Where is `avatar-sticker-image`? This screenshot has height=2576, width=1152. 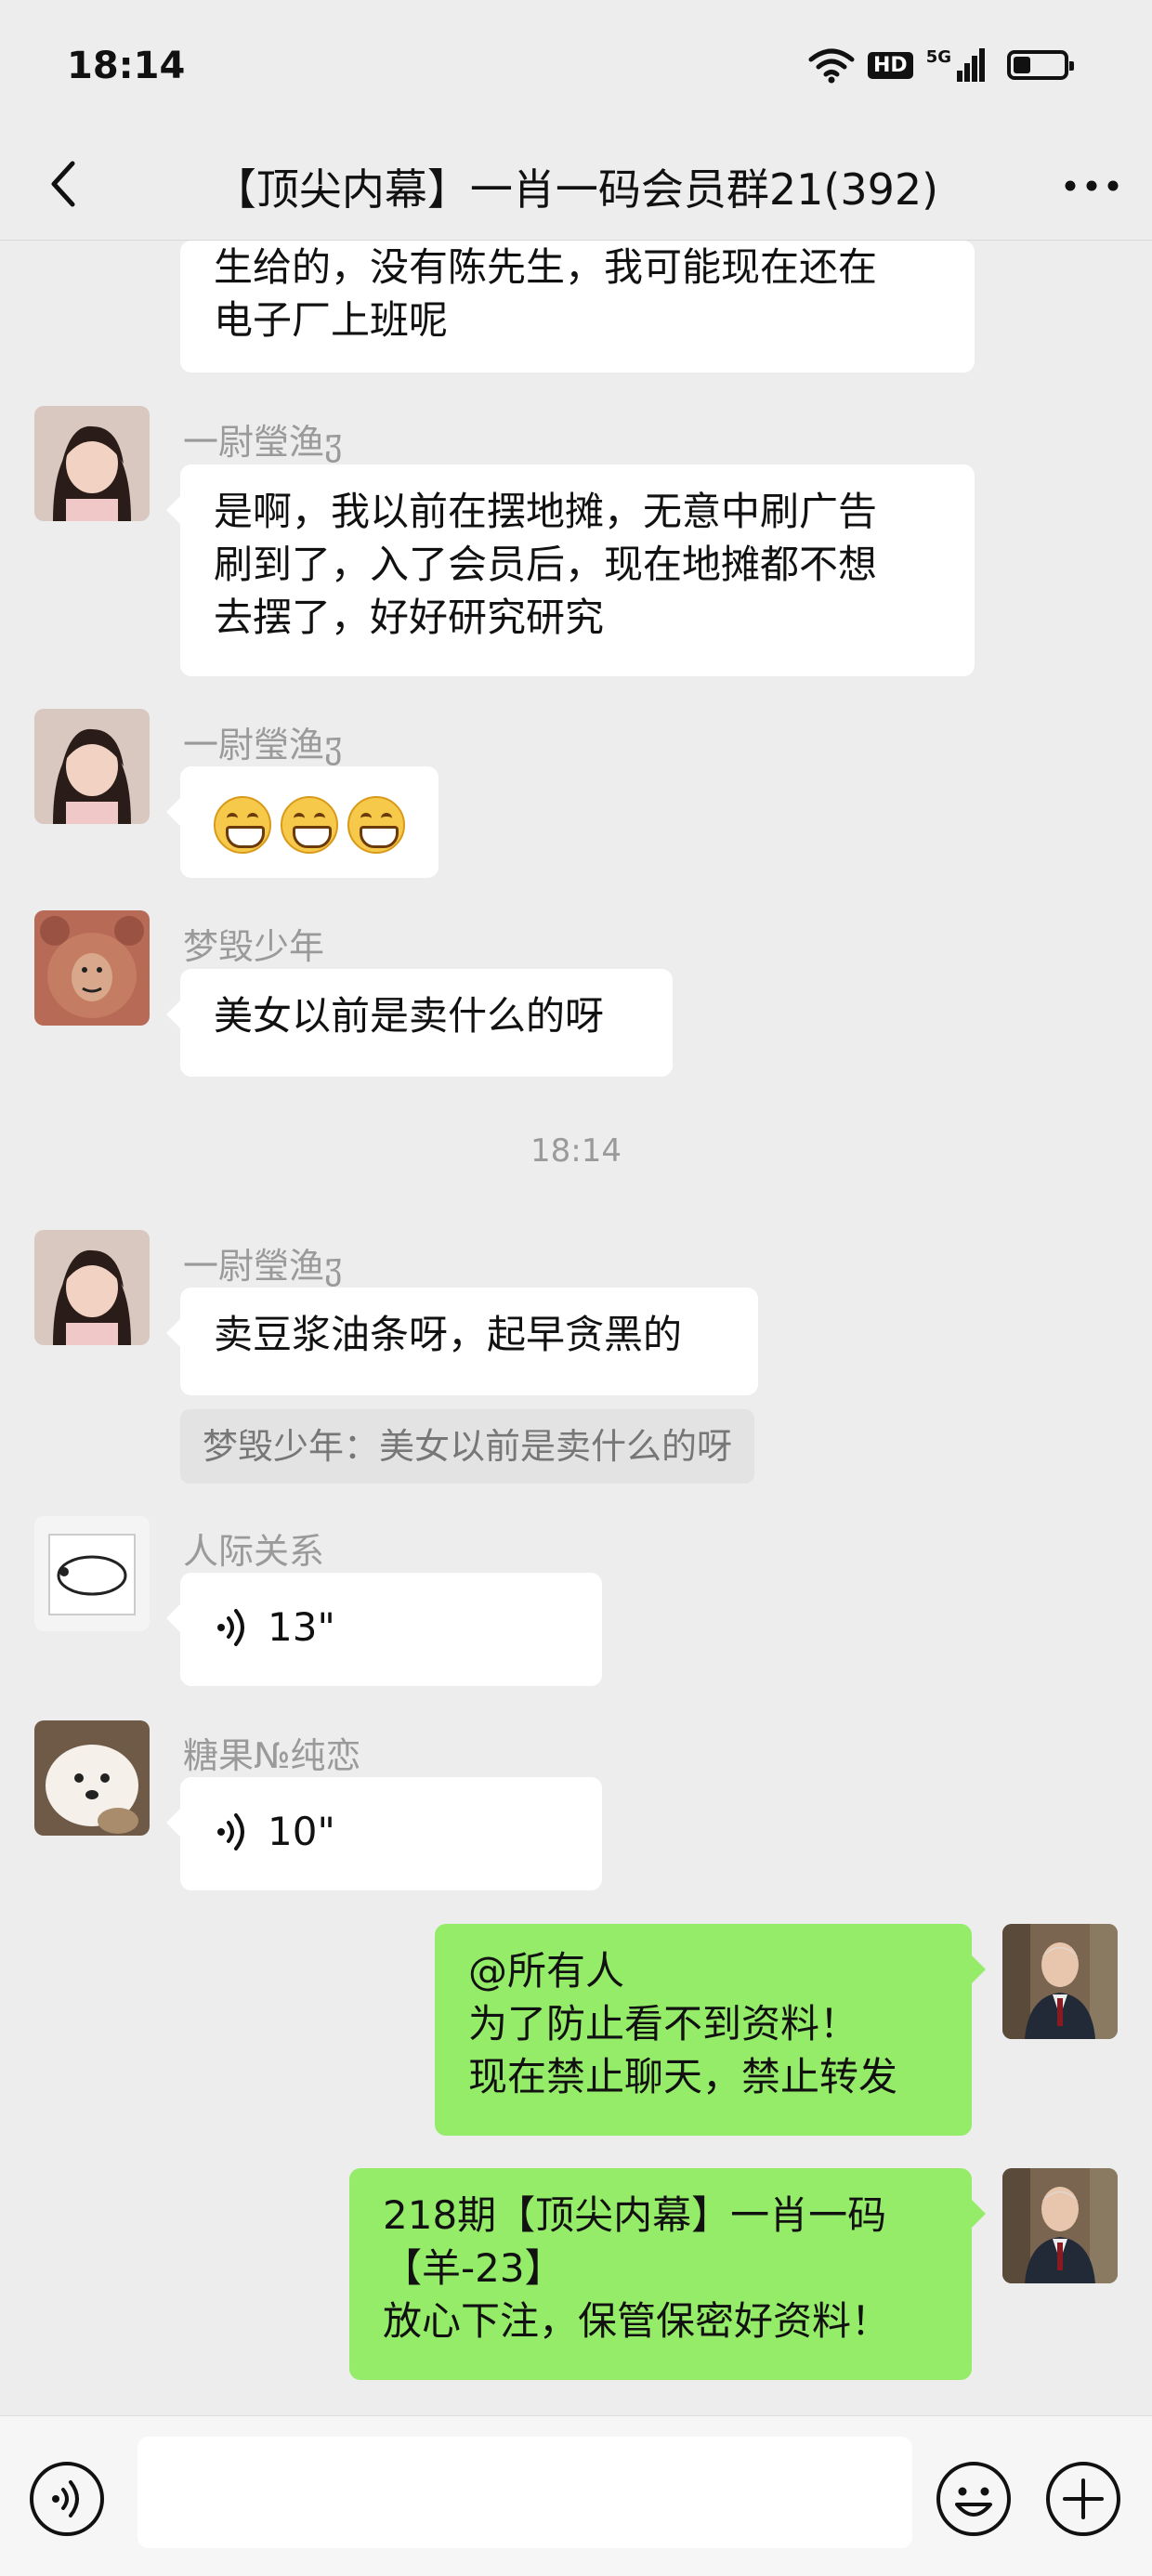
avatar-sticker-image is located at coordinates (92, 1573).